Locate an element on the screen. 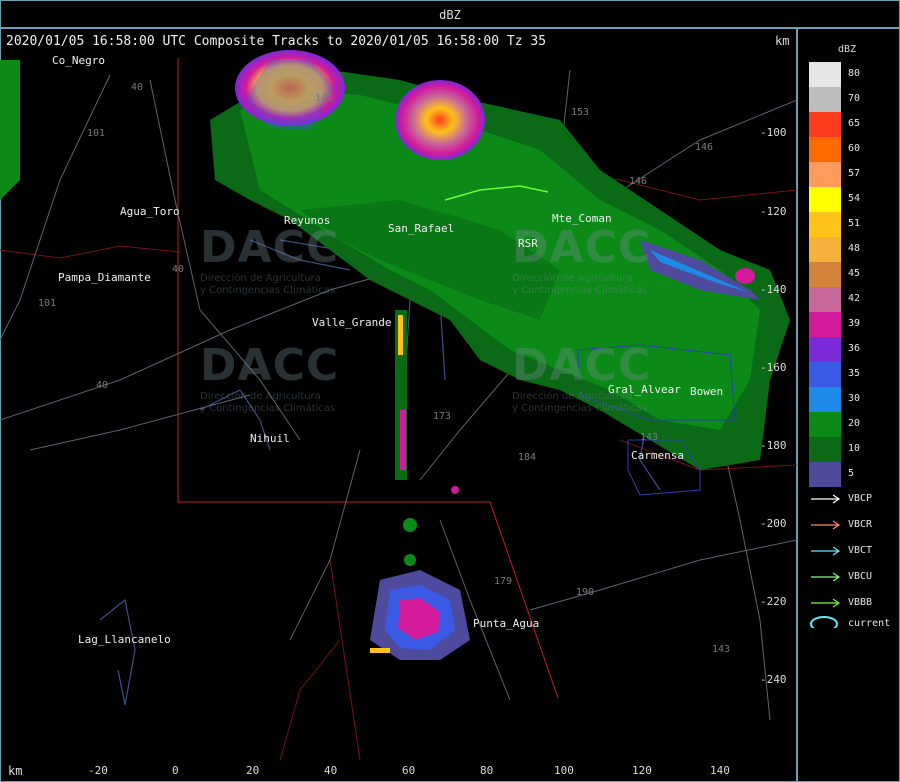 The width and height of the screenshot is (900, 782). legend-level-label: 60 is located at coordinates (854, 148).